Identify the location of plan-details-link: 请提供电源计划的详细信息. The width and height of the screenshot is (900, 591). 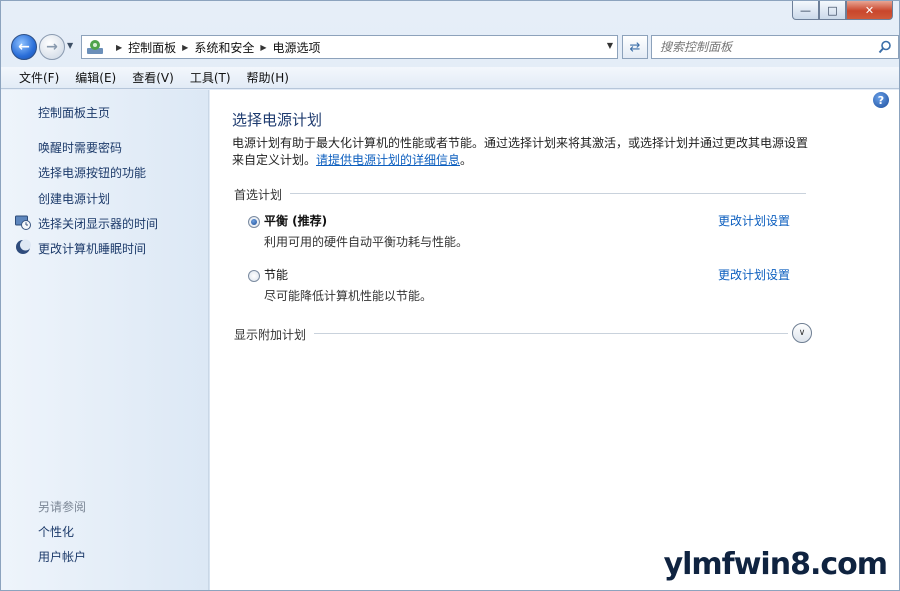
(388, 160).